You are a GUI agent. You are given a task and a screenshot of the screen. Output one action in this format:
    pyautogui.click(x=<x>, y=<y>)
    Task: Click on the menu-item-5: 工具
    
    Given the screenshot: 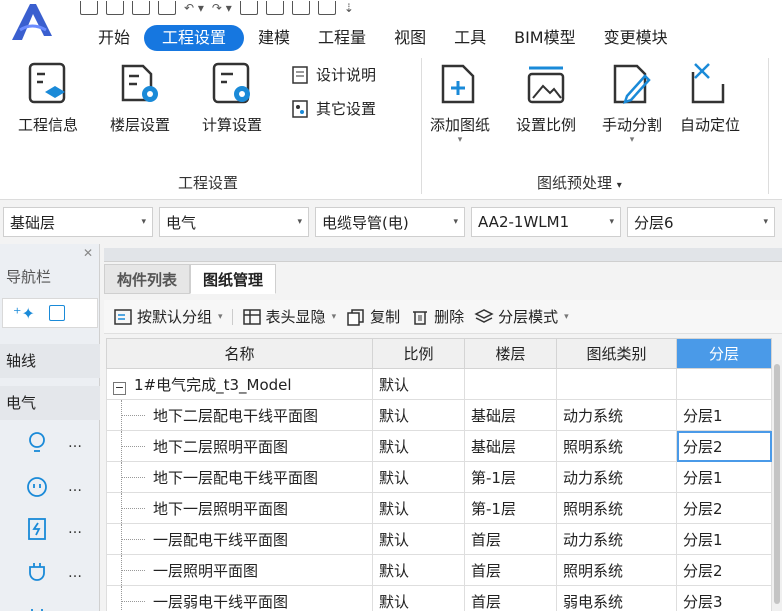 What is the action you would take?
    pyautogui.click(x=470, y=38)
    